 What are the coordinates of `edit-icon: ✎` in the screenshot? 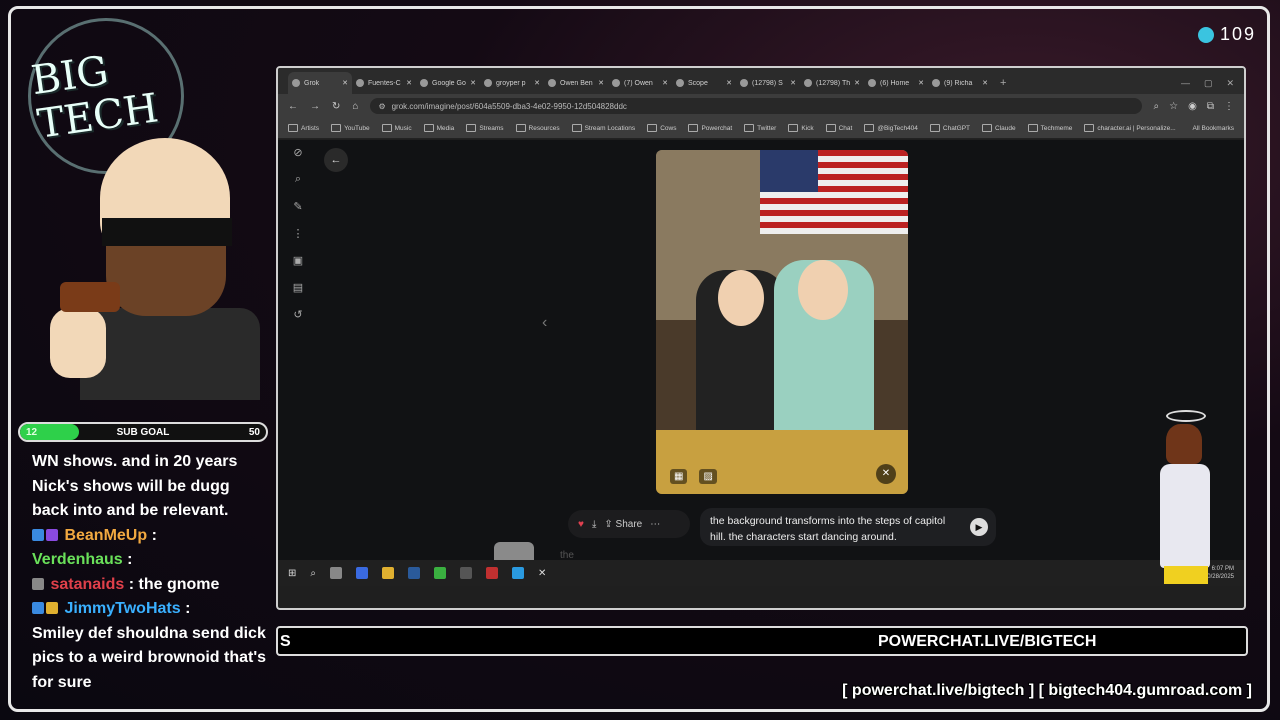 It's located at (297, 206).